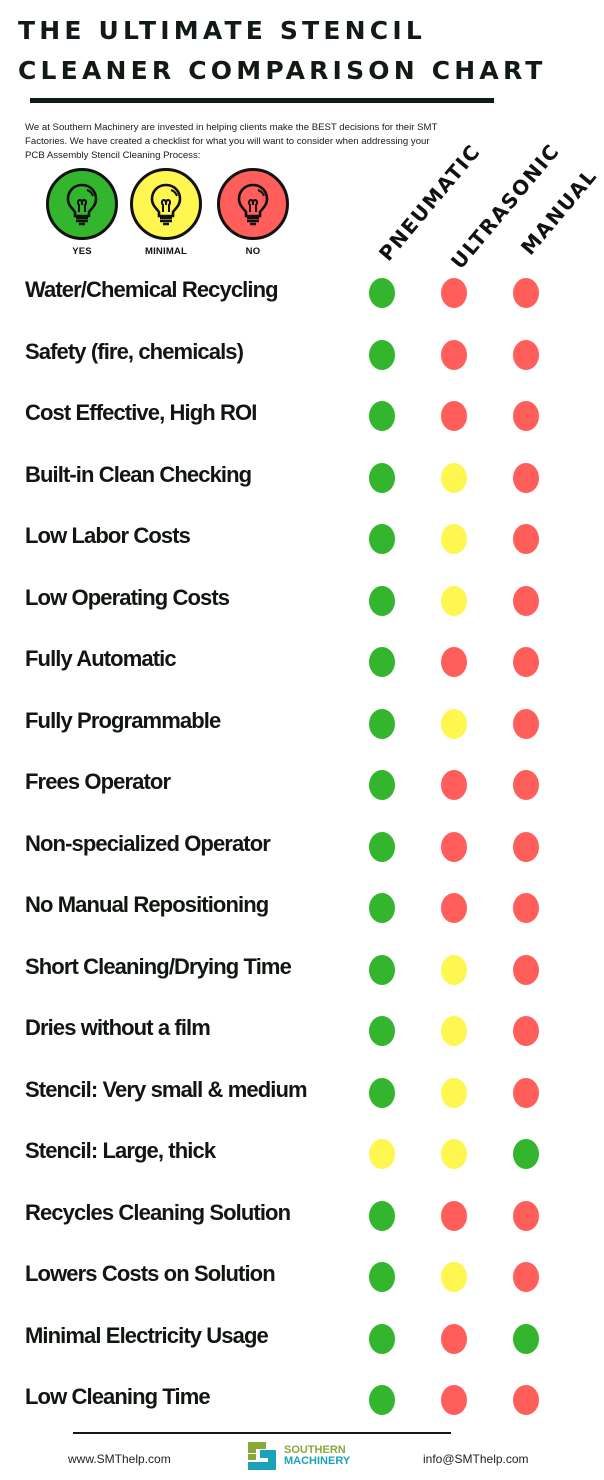 This screenshot has width=604, height=1480. Describe the element at coordinates (262, 1456) in the screenshot. I see `logo-mark-icon` at that location.